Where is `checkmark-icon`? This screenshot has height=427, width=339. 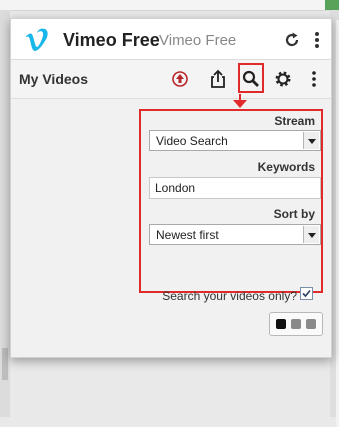 checkmark-icon is located at coordinates (306, 293).